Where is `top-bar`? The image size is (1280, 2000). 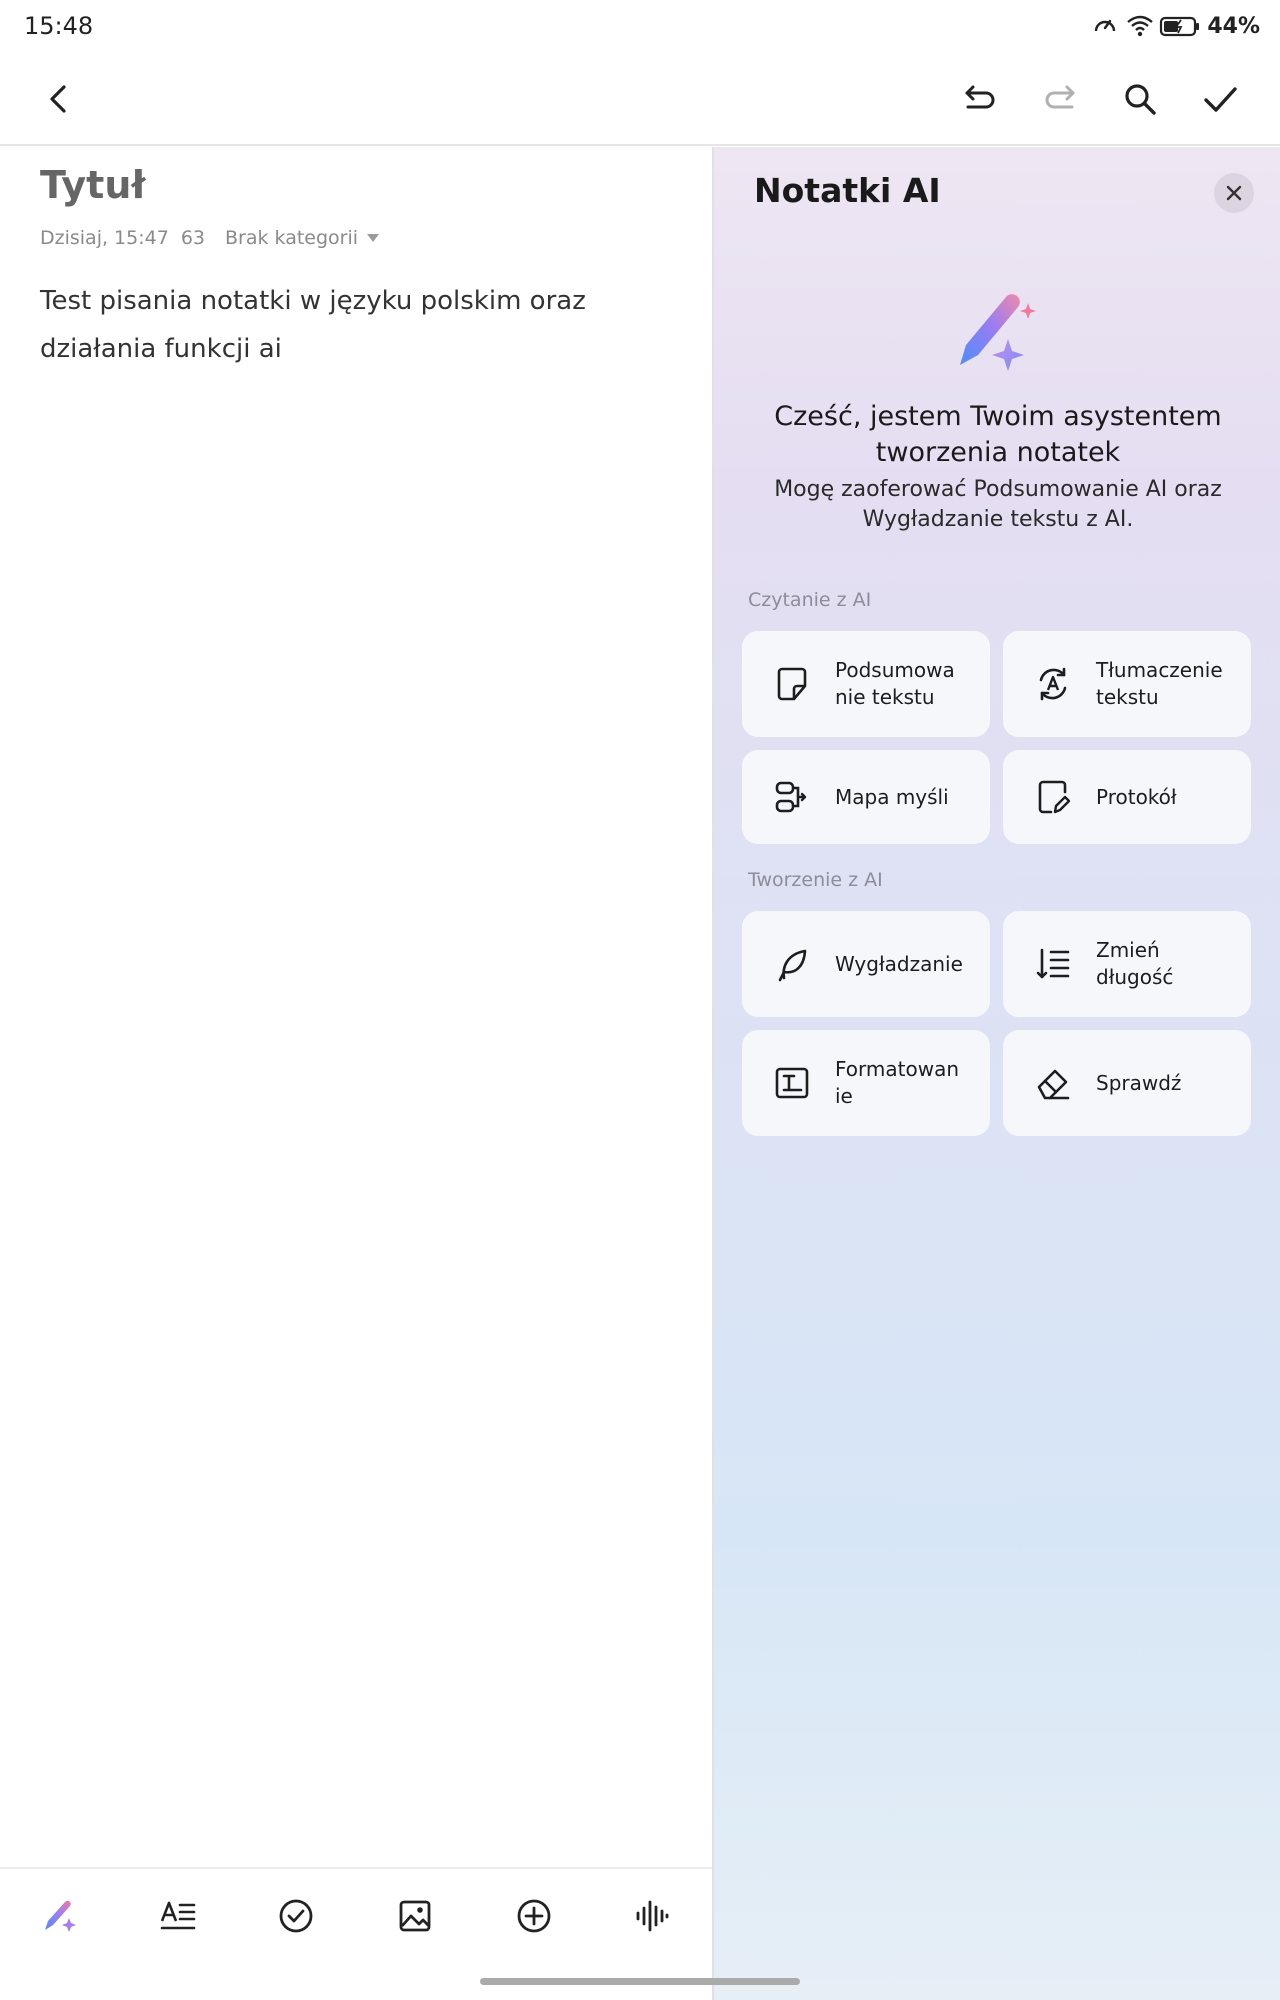 top-bar is located at coordinates (640, 99).